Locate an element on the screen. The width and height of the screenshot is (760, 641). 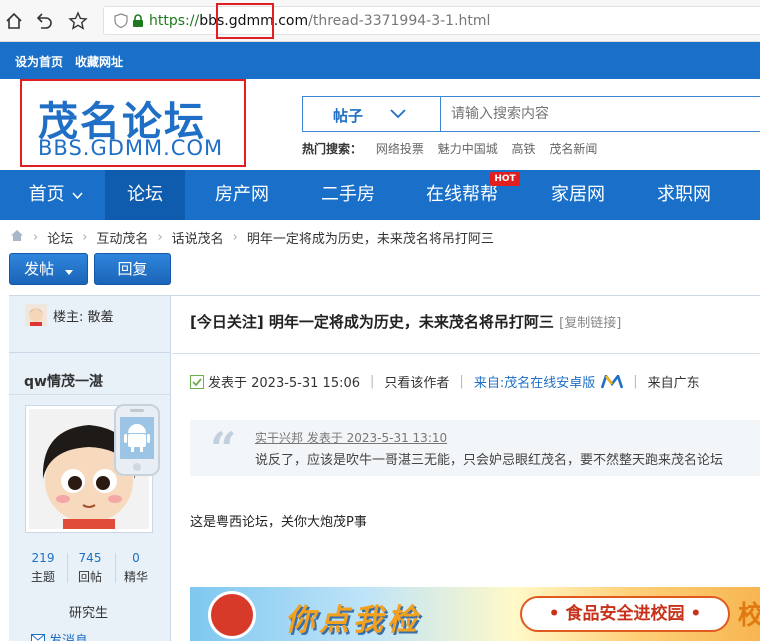
author-only-link: 只看该作者 is located at coordinates (416, 381).